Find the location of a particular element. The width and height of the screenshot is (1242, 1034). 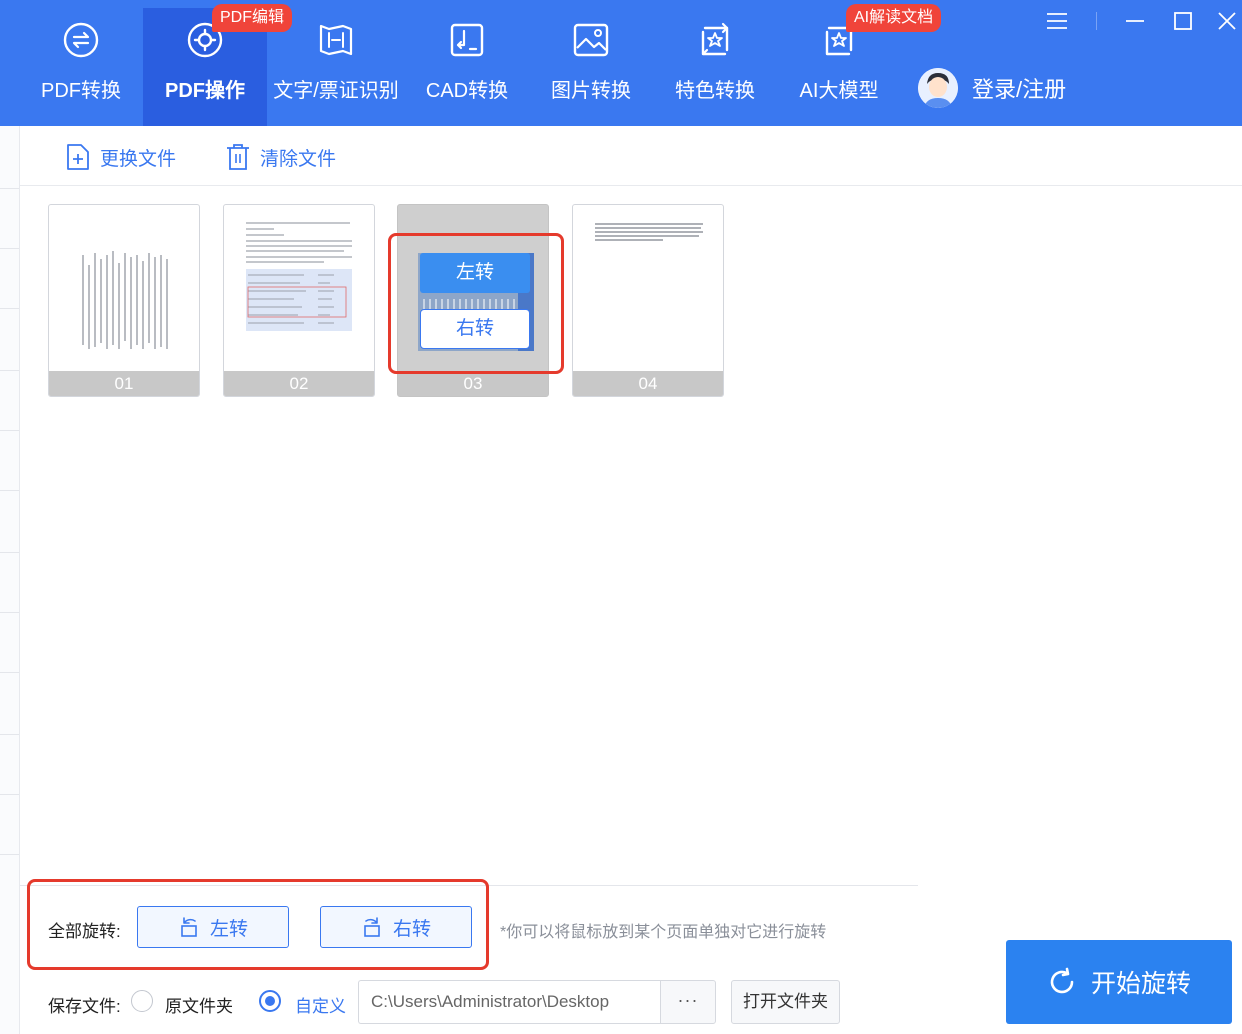

replace-file-label: 更换文件 is located at coordinates (138, 159).